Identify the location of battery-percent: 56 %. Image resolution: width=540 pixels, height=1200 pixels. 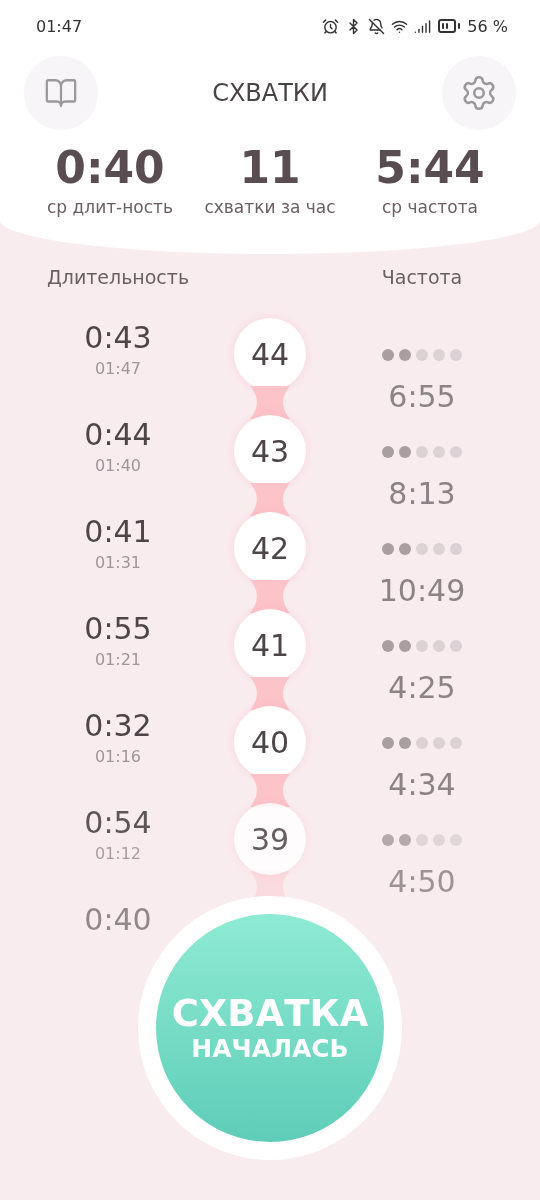
(487, 26).